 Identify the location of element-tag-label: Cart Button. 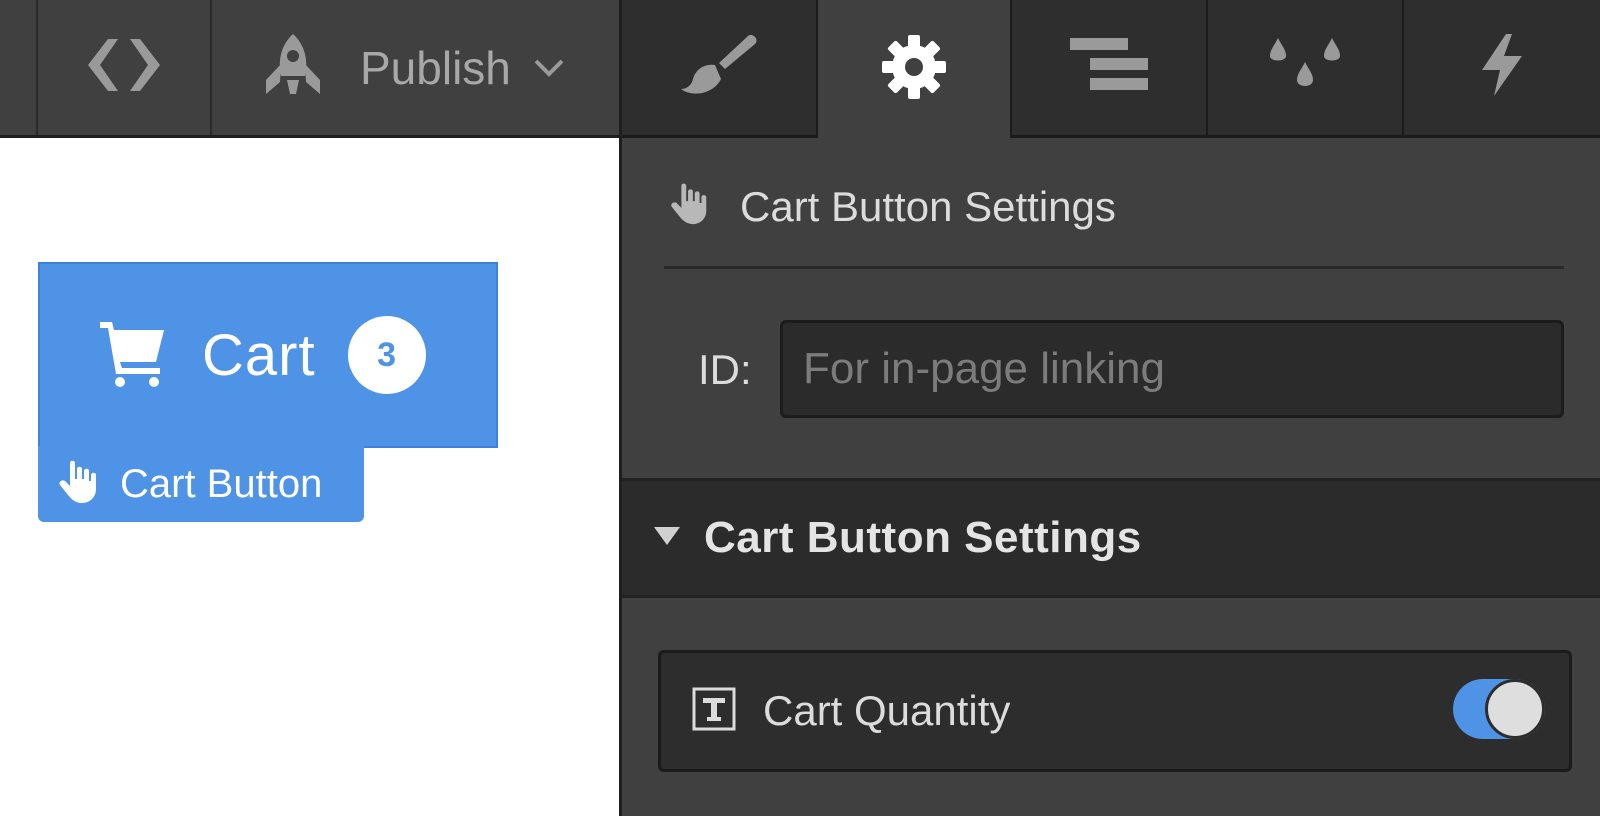
(221, 483).